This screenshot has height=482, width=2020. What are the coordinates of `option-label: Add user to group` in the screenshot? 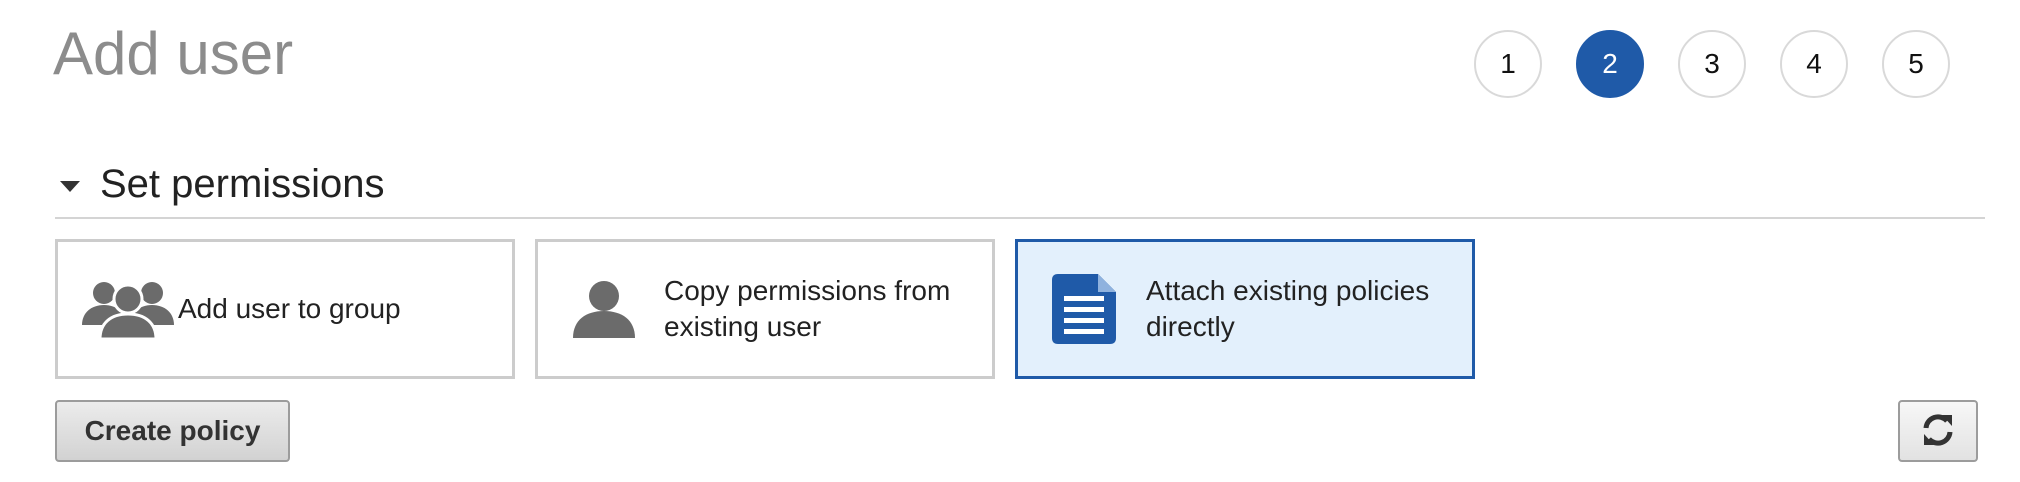 It's located at (289, 308).